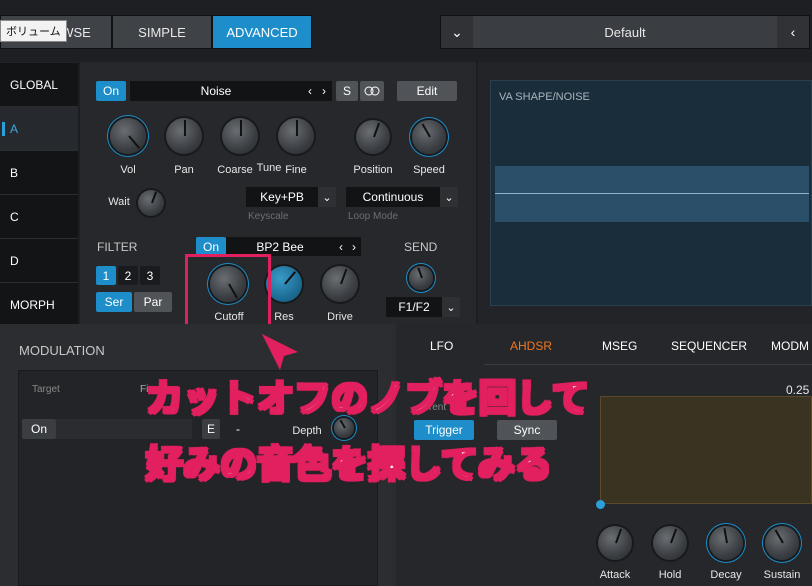 The height and width of the screenshot is (586, 812). What do you see at coordinates (347, 91) in the screenshot?
I see `solo-button: S` at bounding box center [347, 91].